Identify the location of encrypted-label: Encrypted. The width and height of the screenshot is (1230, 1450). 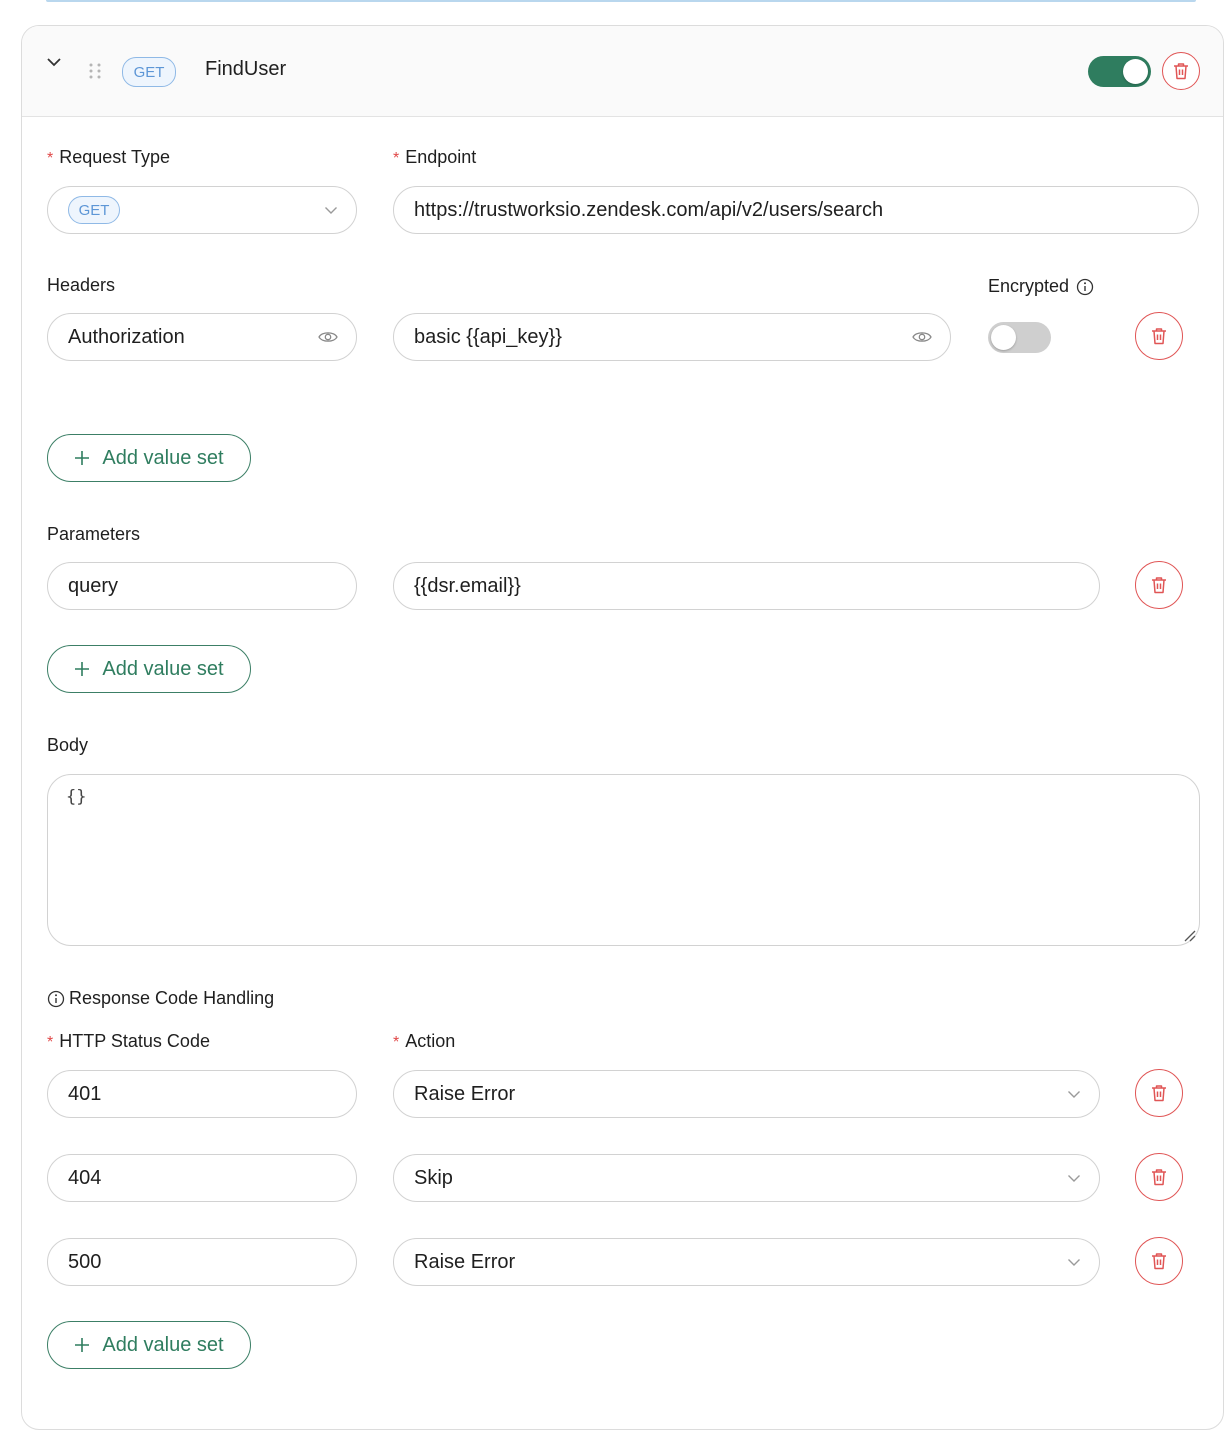
(1041, 286).